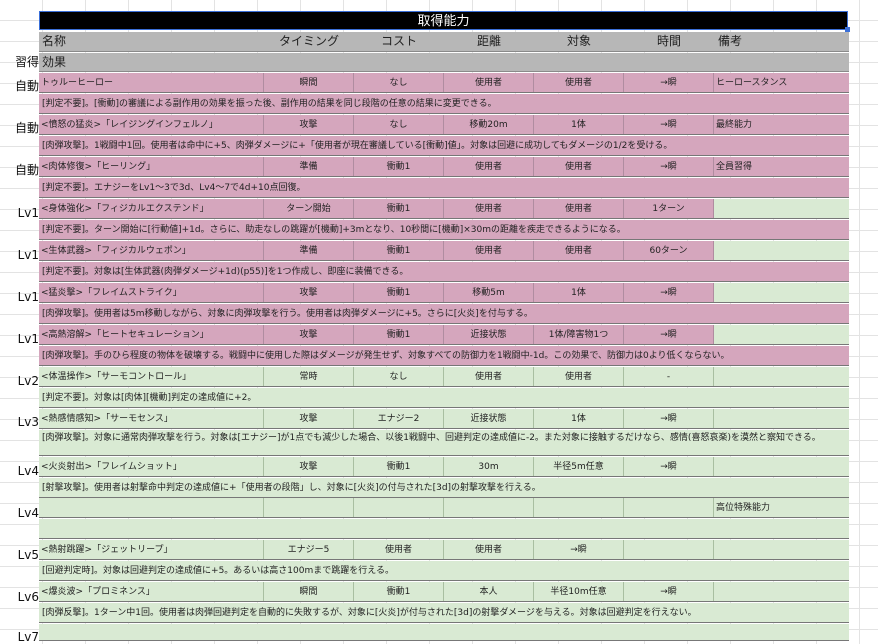 This screenshot has width=878, height=644. Describe the element at coordinates (151, 376) in the screenshot. I see `cell-name: <体温操作>「サーモコントロール」` at that location.